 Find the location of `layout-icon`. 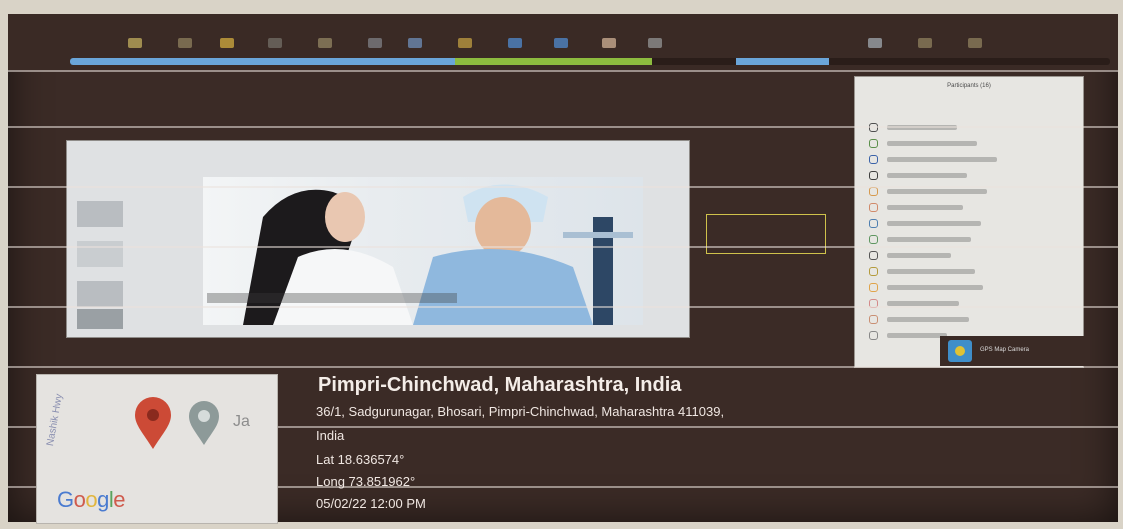

layout-icon is located at coordinates (561, 43).